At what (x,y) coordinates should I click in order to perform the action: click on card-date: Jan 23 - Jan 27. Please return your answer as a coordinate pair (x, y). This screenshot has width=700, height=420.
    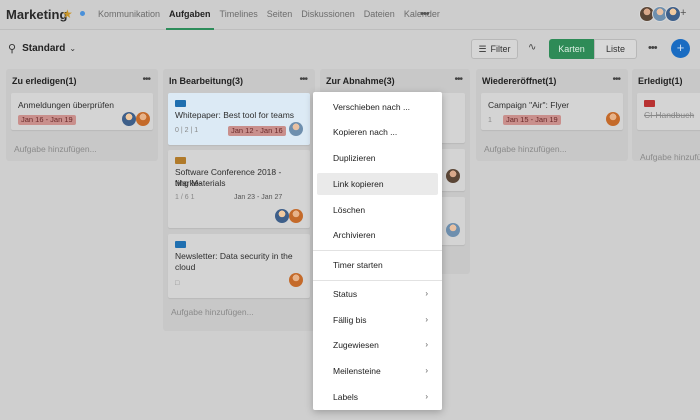
    Looking at the image, I should click on (258, 197).